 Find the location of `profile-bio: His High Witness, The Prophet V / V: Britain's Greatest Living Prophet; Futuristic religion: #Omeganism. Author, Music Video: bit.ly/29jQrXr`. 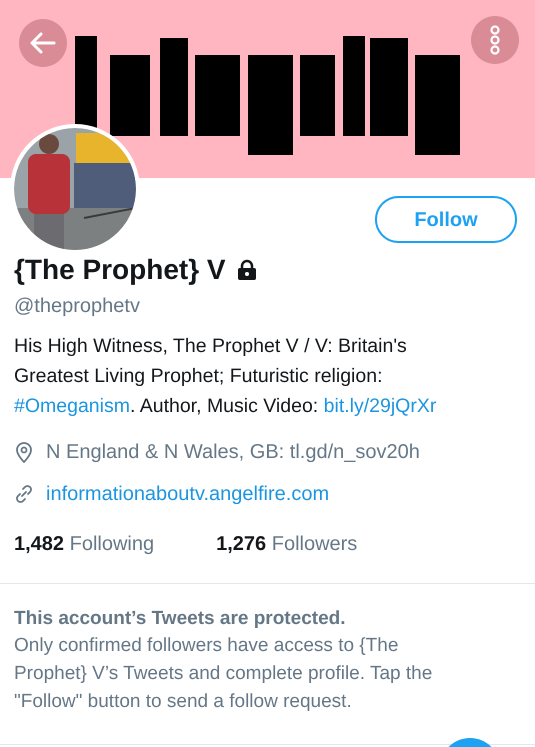

profile-bio: His High Witness, The Prophet V / V: Britain's Greatest Living Prophet; Futuristic religion: #Omeganism. Author, Music Video: bit.ly/29jQrXr is located at coordinates (226, 376).